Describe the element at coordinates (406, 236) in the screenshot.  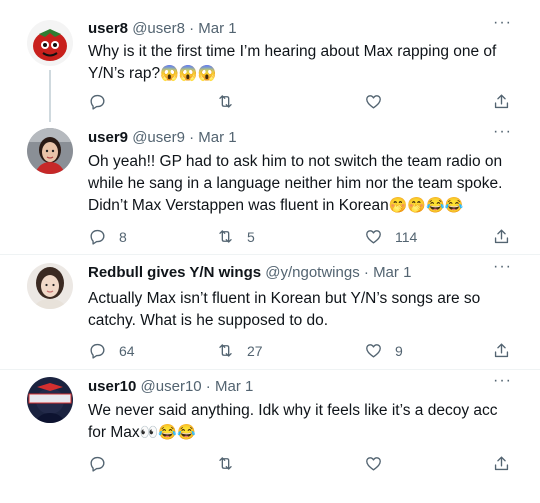
I see `like-count: 114` at that location.